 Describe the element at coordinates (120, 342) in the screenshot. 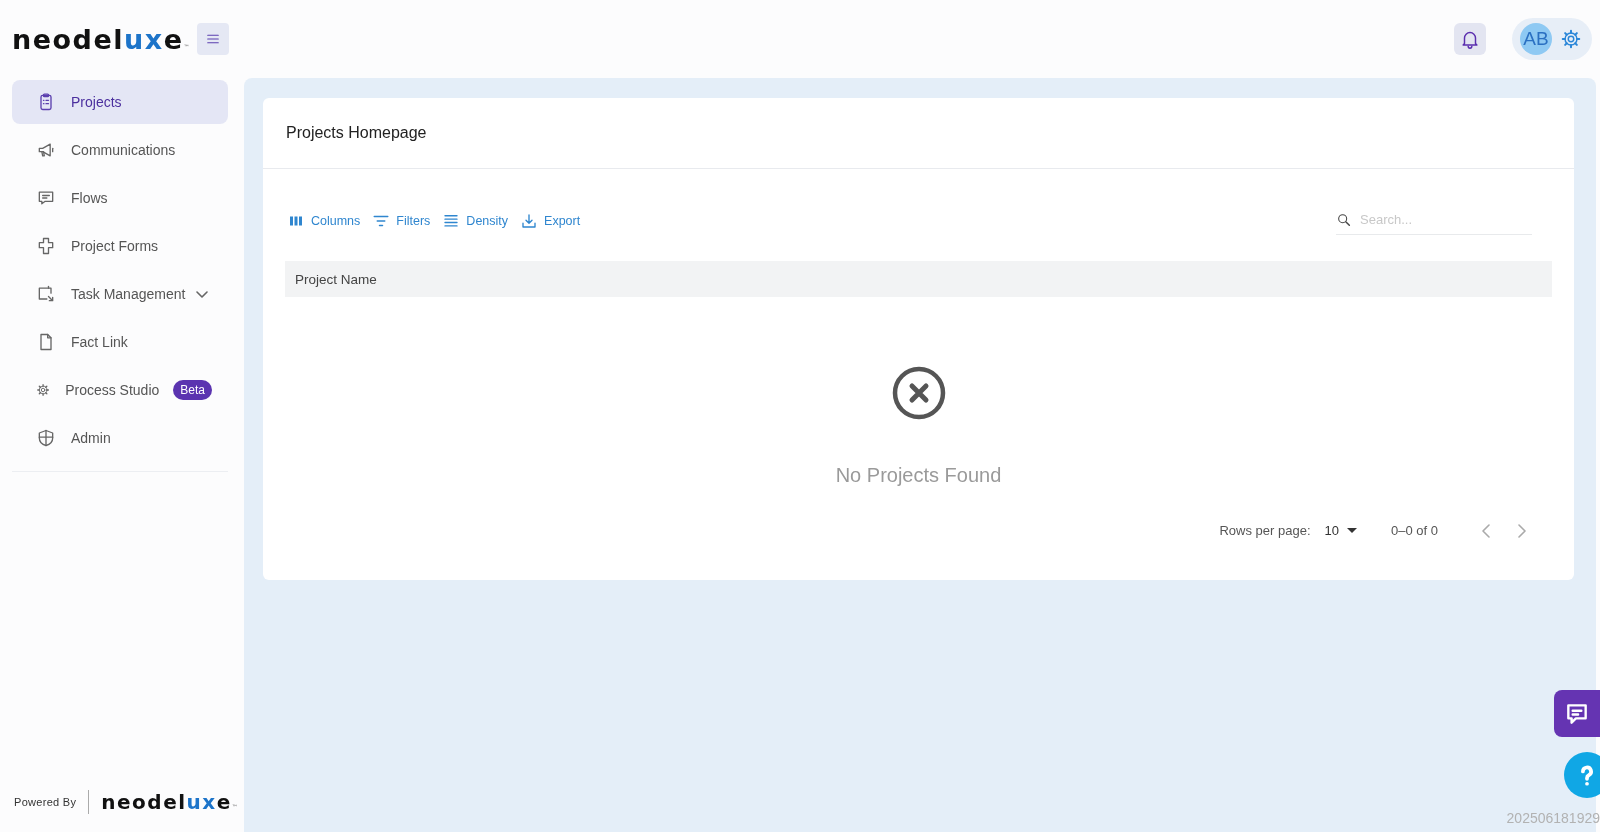

I see `sidebar-item: Fact Link` at that location.